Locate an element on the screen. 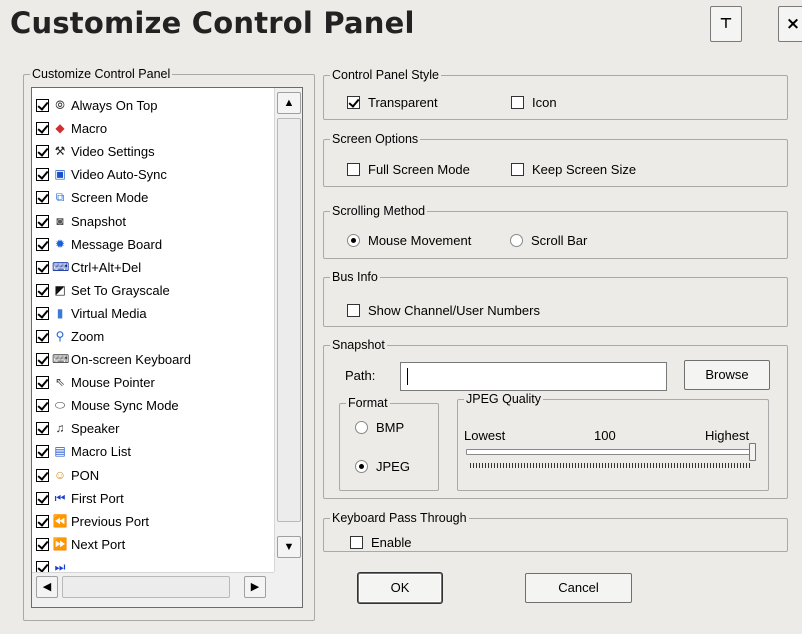 The height and width of the screenshot is (634, 802). vertical-scrollbar: ▲ ▼ is located at coordinates (288, 330).